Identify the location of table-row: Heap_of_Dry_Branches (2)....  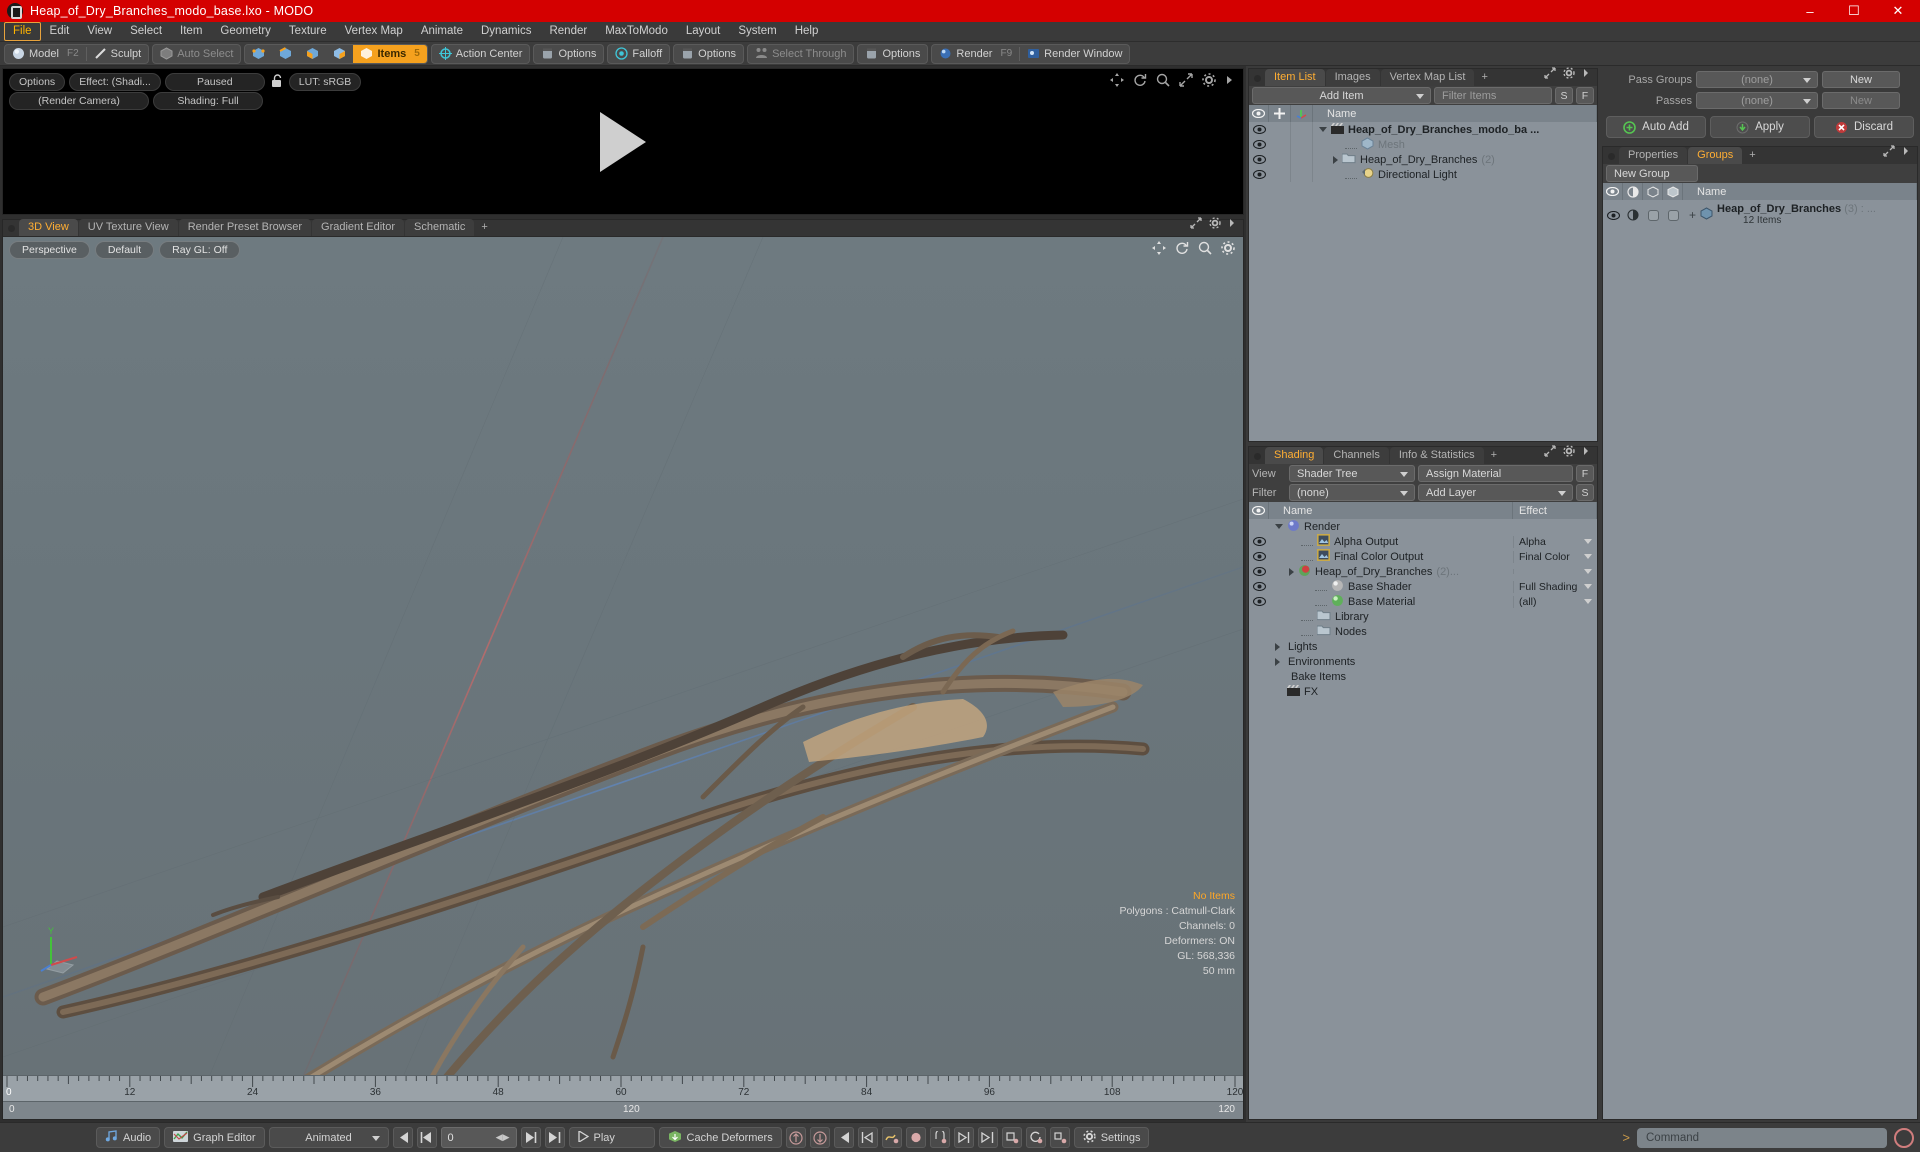
(1423, 571).